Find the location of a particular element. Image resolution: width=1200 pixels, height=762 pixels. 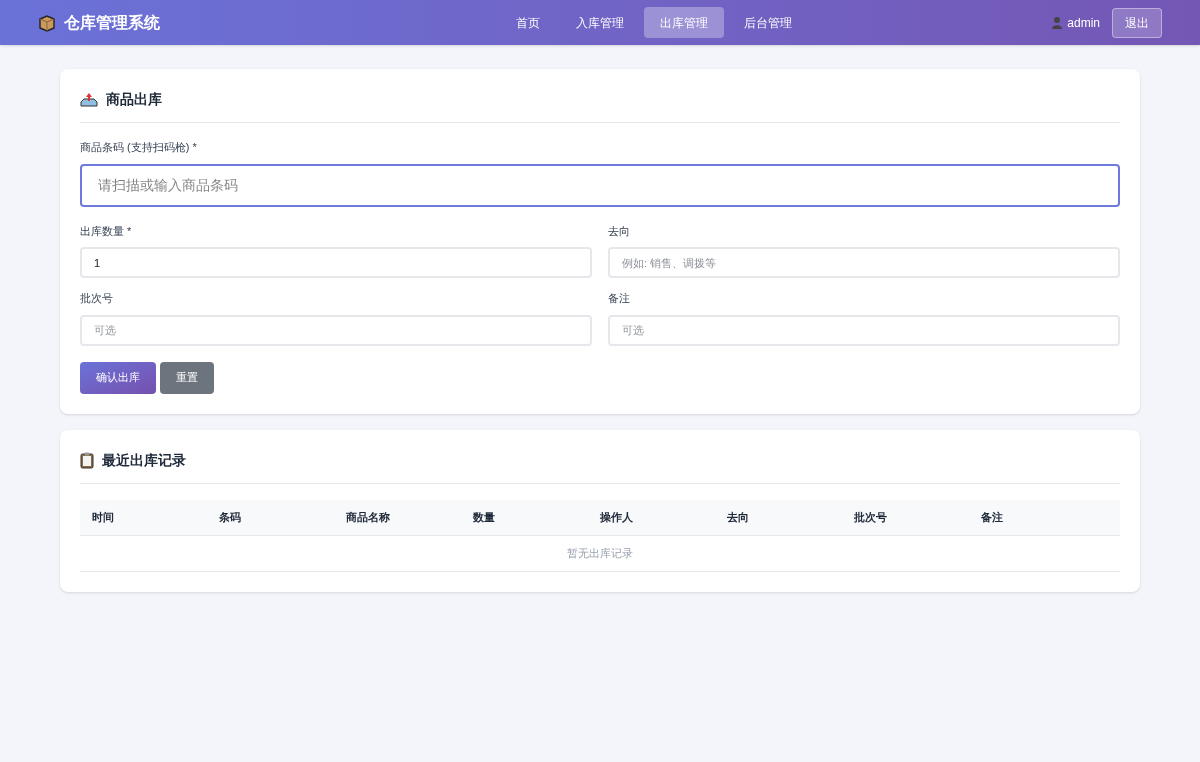

barcode-field: 请扫描或输入商品条码 is located at coordinates (600, 185).